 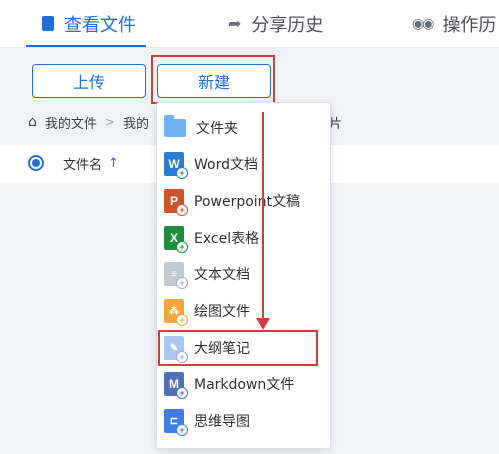 I want to click on select-all-radio, so click(x=36, y=163).